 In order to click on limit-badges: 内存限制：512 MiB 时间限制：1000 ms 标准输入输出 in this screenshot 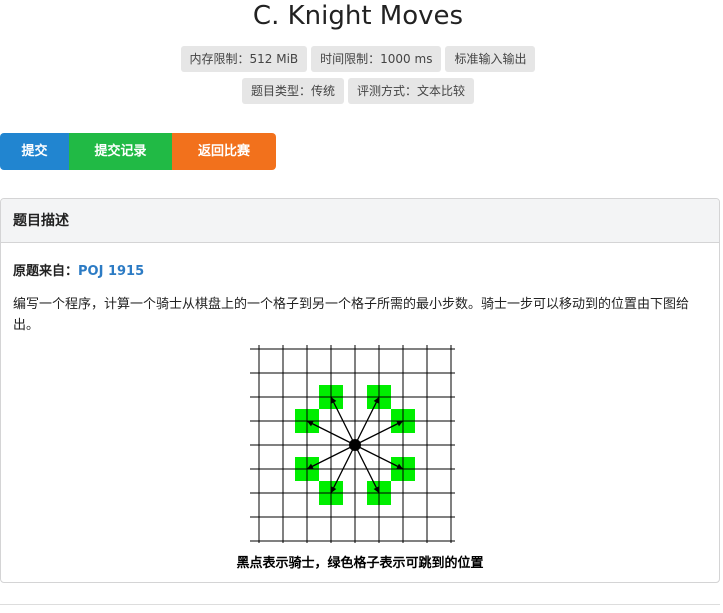, I will do `click(358, 59)`.